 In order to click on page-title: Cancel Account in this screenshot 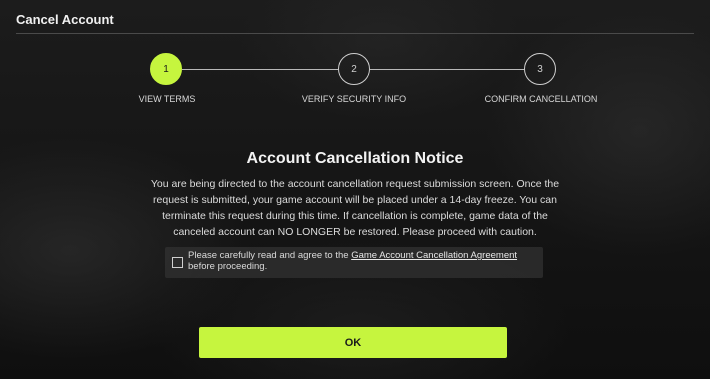, I will do `click(65, 19)`.